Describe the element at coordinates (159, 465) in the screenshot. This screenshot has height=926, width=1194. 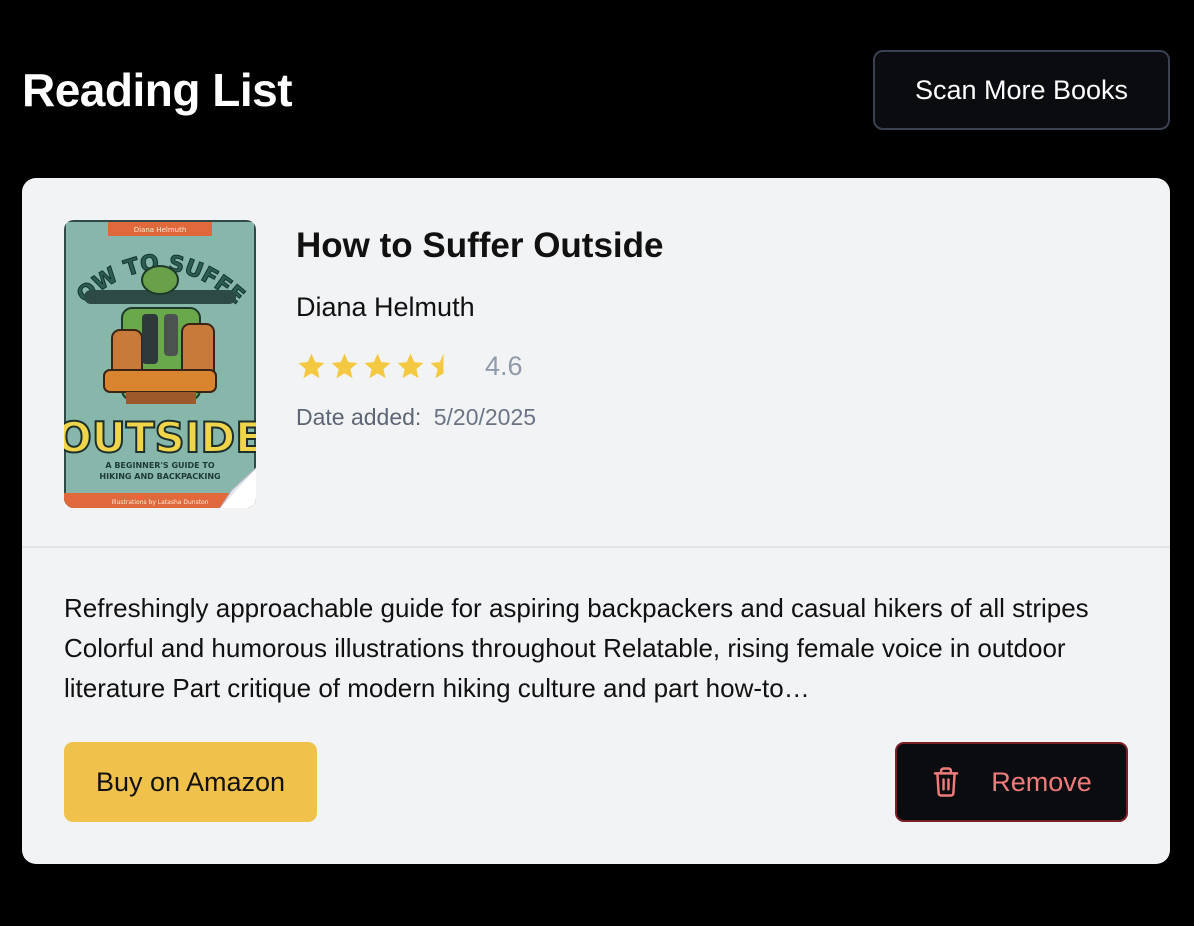
I see `cover-subtitle-line1: A BEGINNER'S GUIDE TO` at that location.